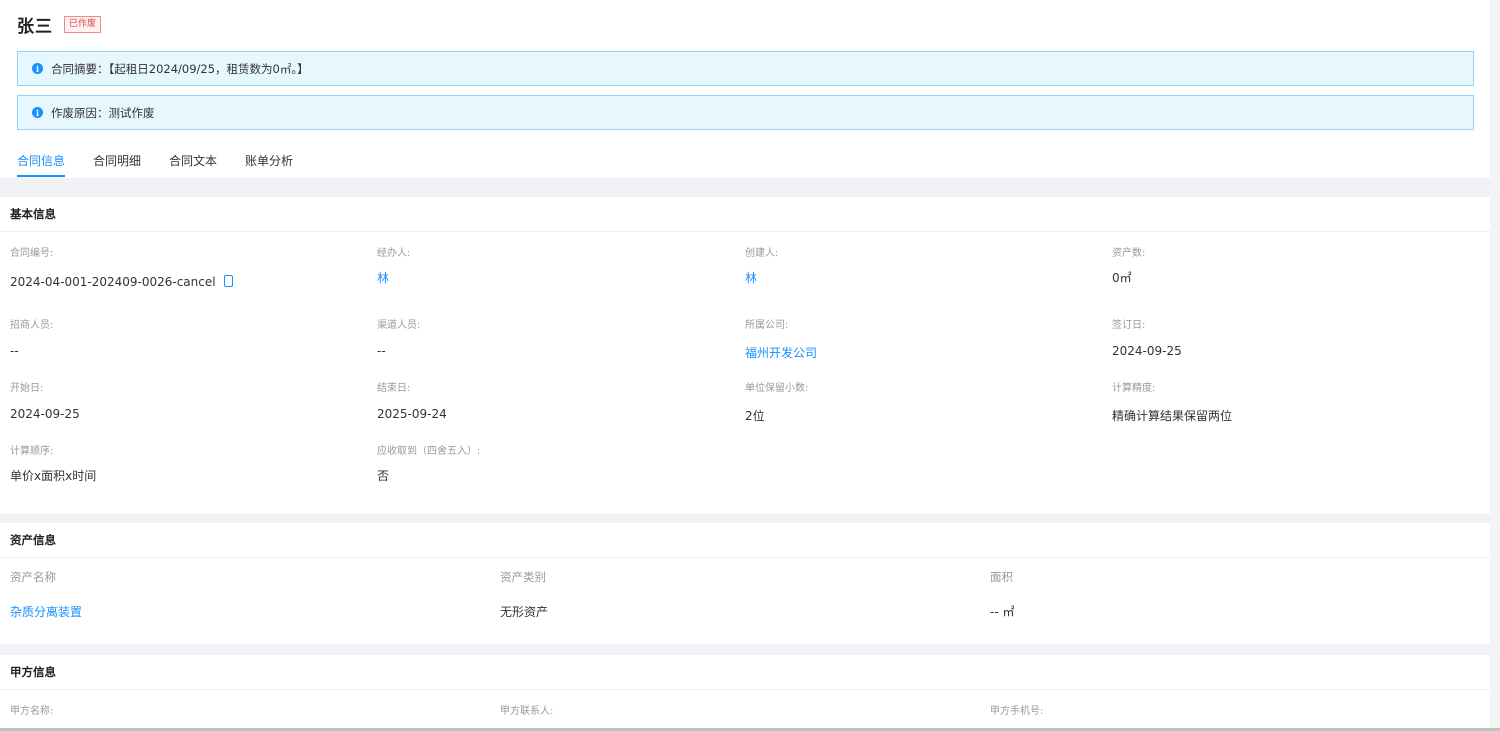 This screenshot has width=1500, height=731. I want to click on field-contract-no: 合同编号: 2024-04-001-202409-0026-cancel, so click(121, 266).